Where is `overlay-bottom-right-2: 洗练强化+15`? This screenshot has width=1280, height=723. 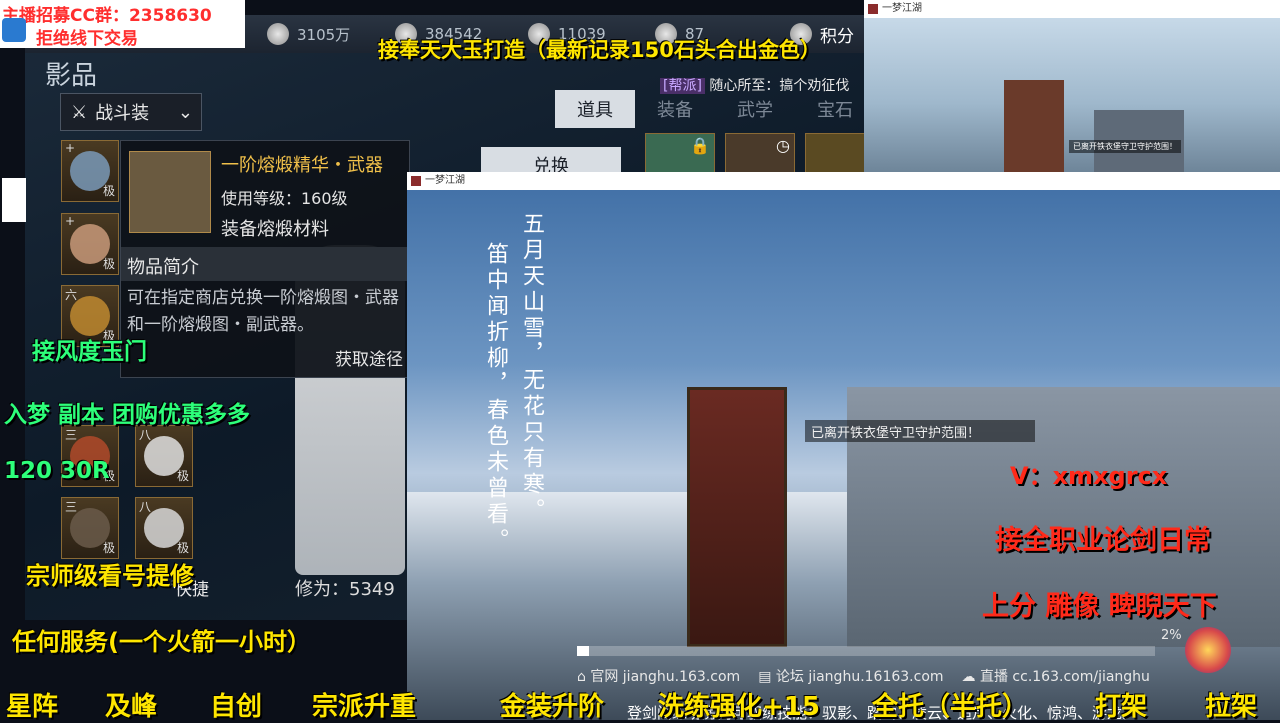
overlay-bottom-right-2: 洗练强化+15 is located at coordinates (739, 707).